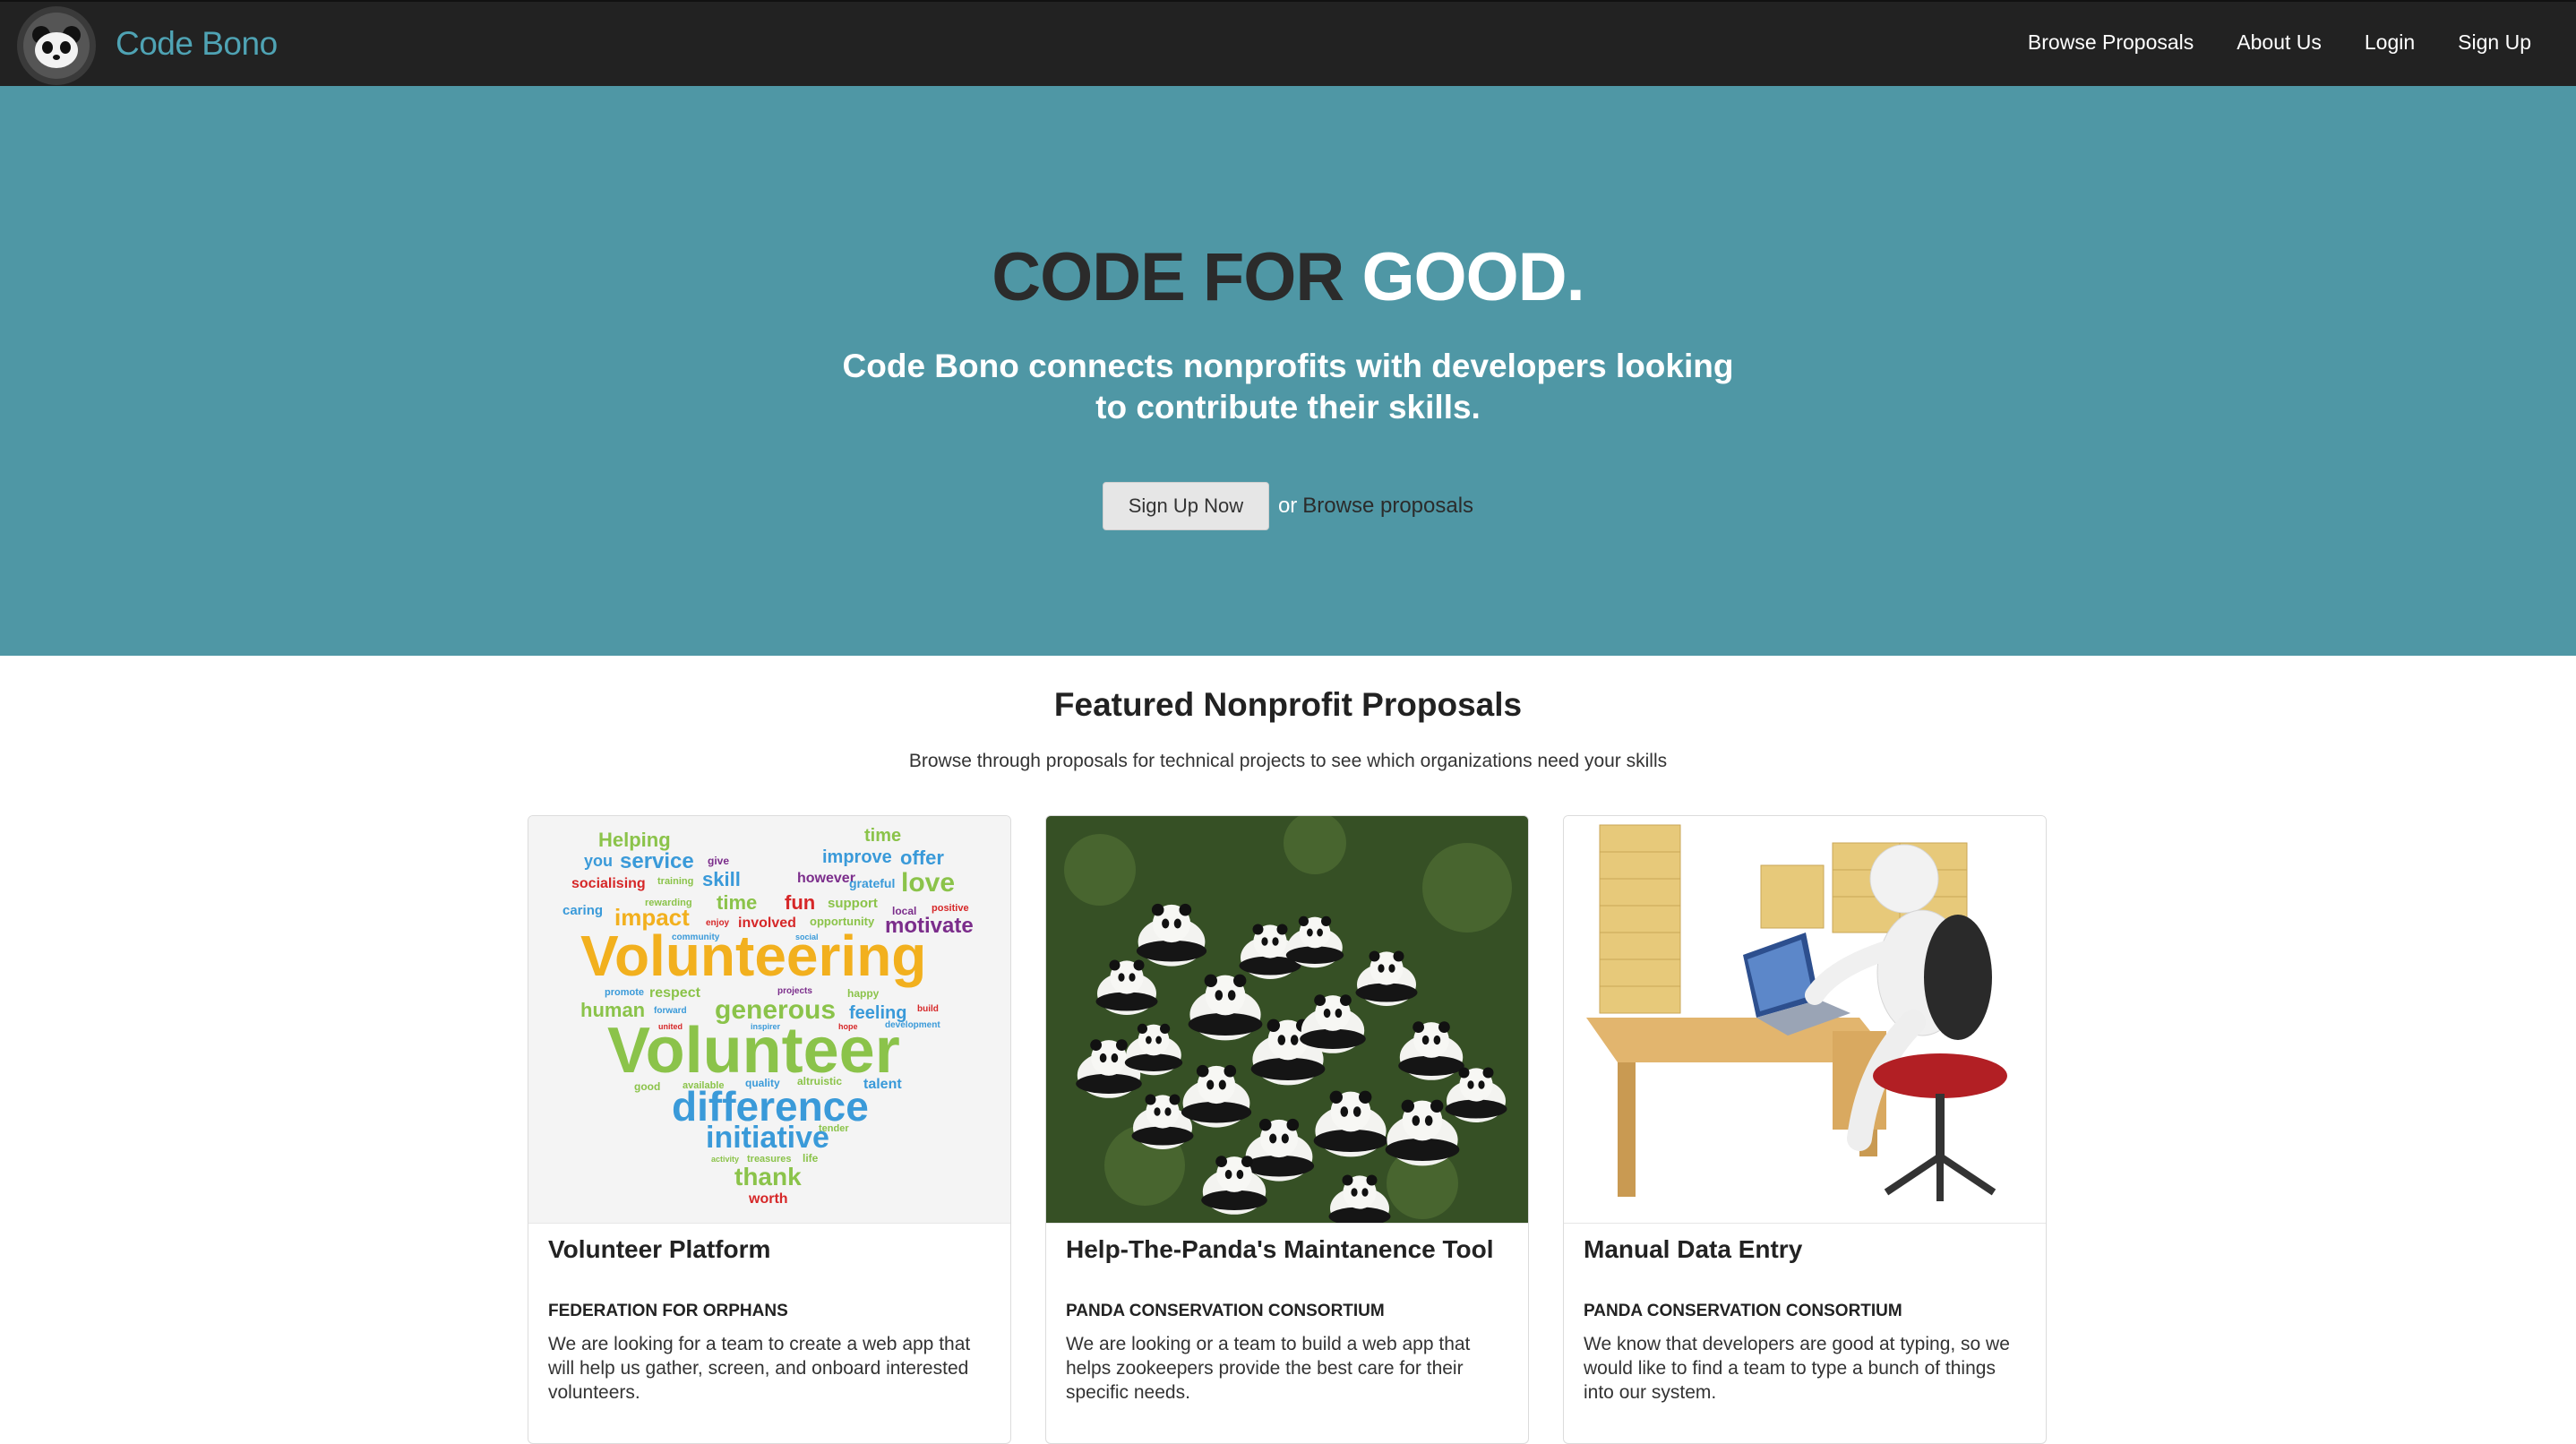  What do you see at coordinates (675, 881) in the screenshot?
I see `word-cloud-word: training` at bounding box center [675, 881].